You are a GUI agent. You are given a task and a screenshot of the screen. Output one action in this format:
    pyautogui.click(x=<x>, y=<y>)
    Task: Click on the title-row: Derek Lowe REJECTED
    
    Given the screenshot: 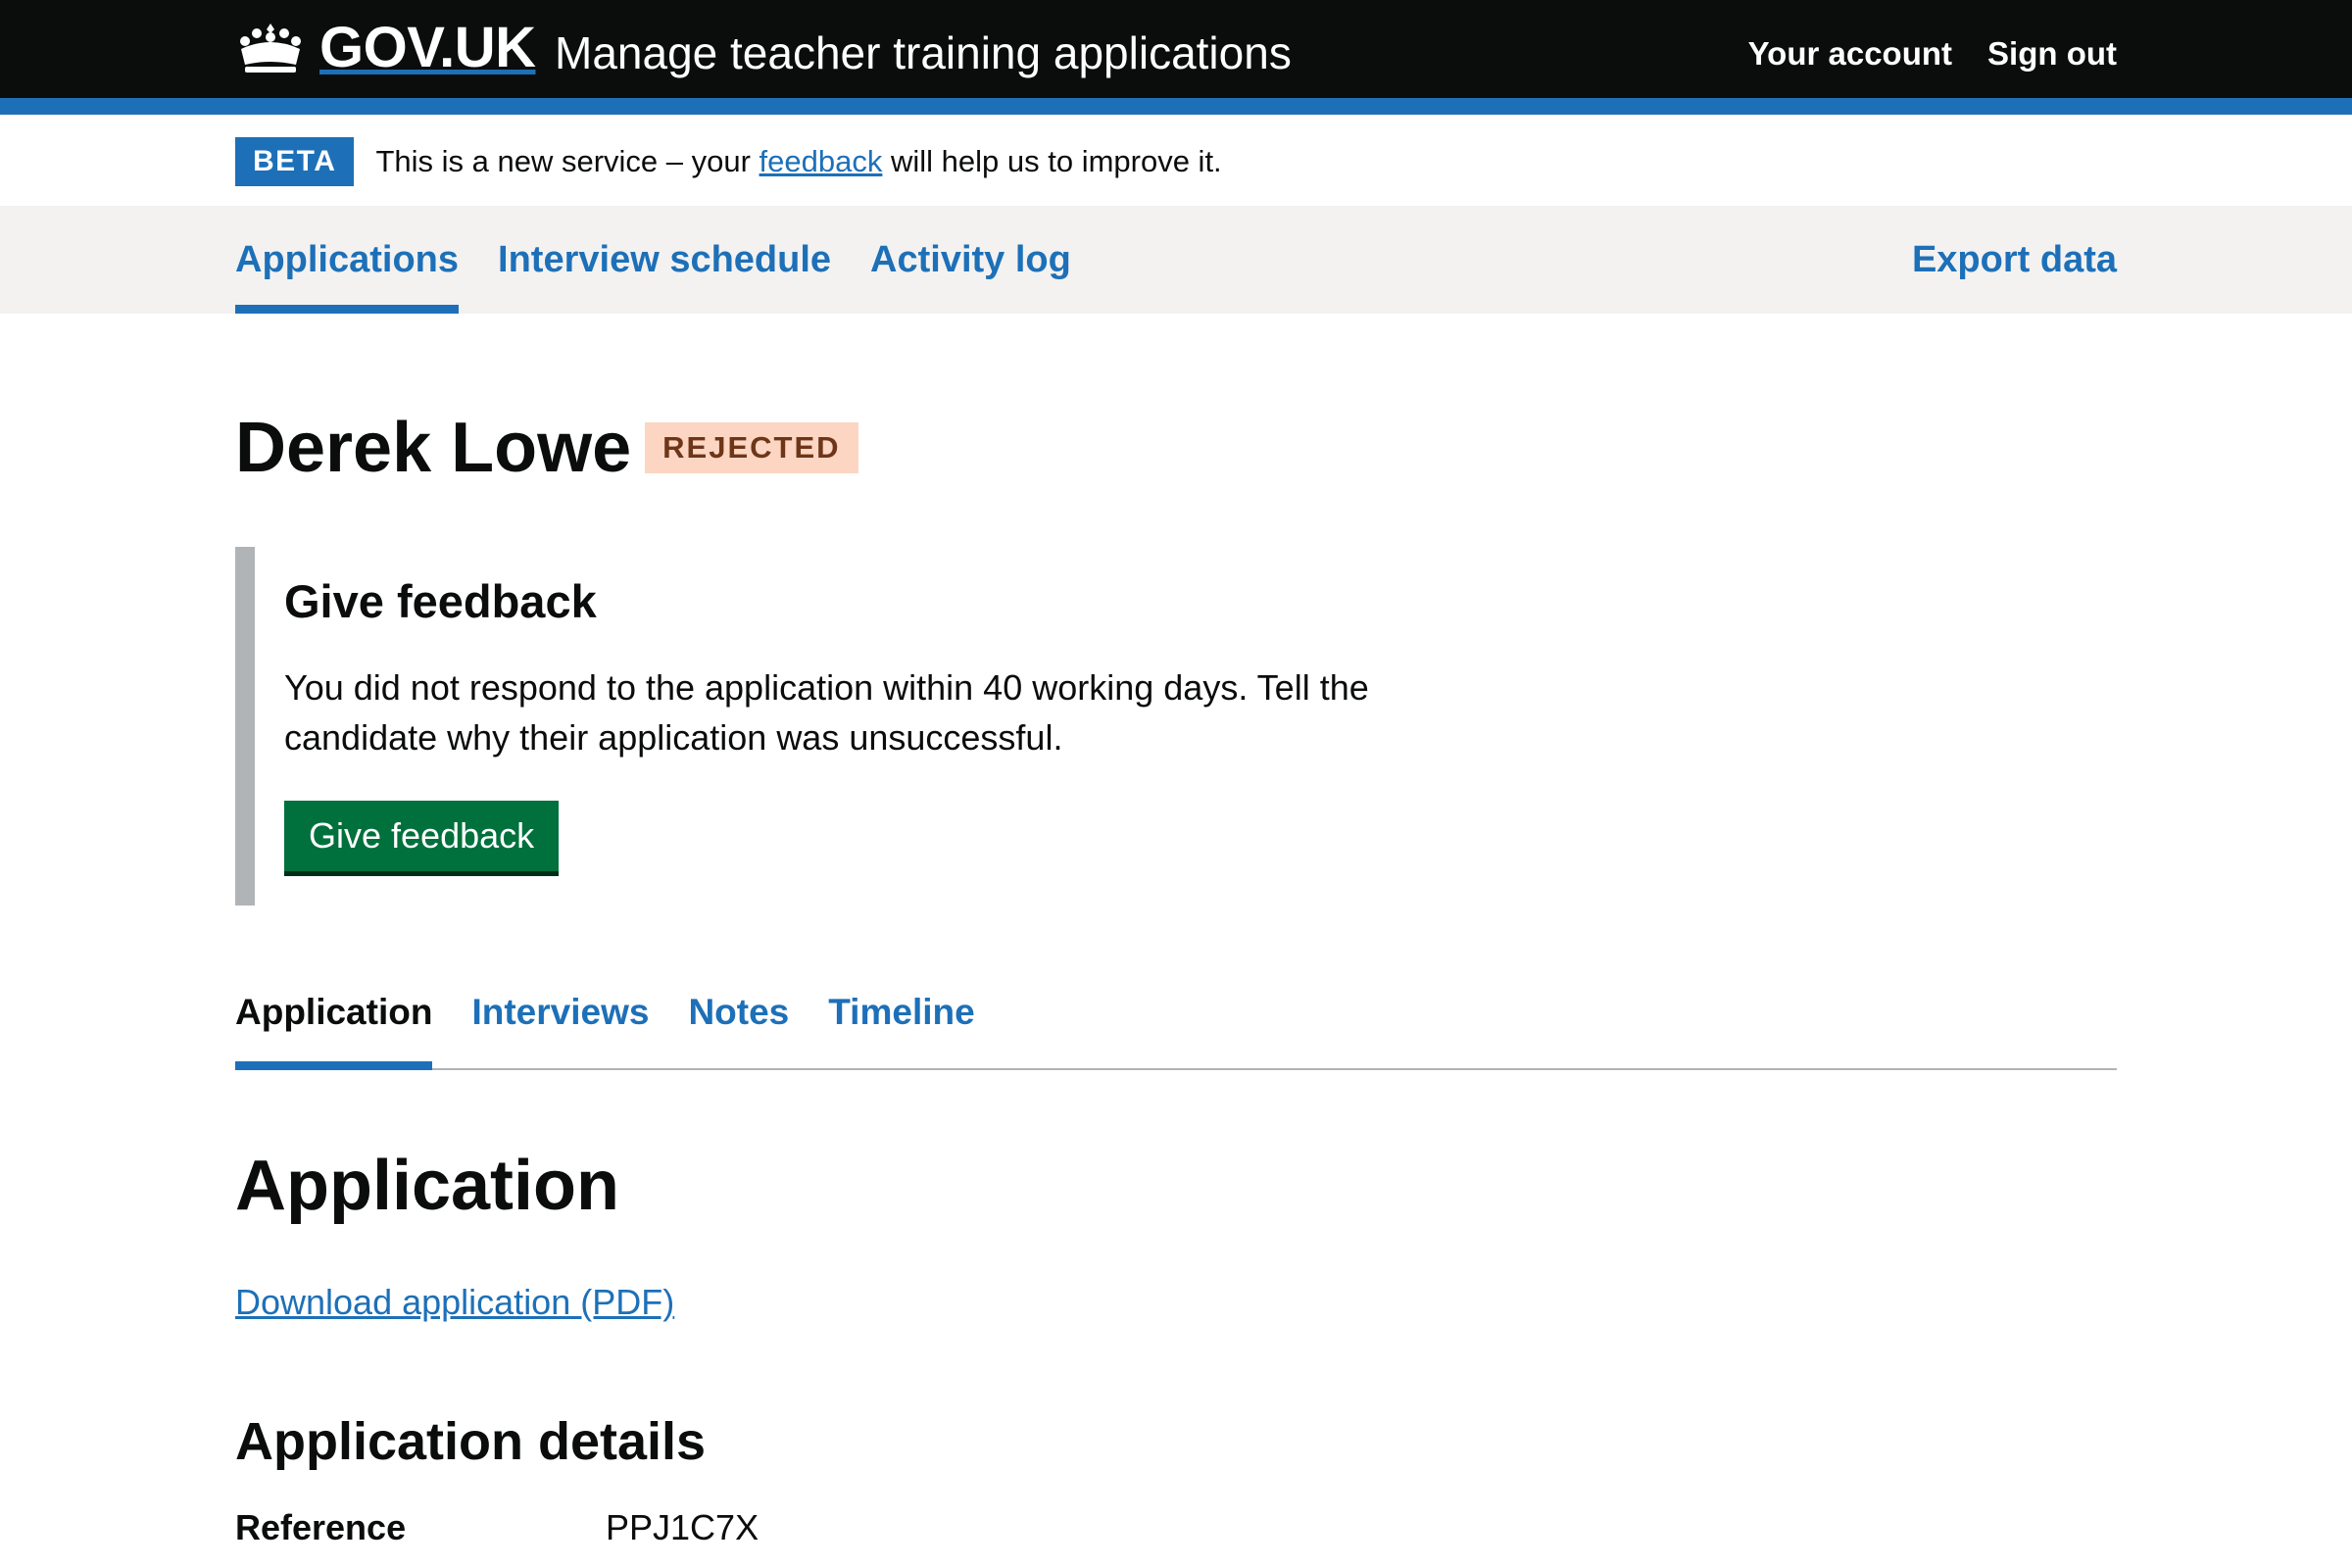 What is the action you would take?
    pyautogui.click(x=546, y=448)
    